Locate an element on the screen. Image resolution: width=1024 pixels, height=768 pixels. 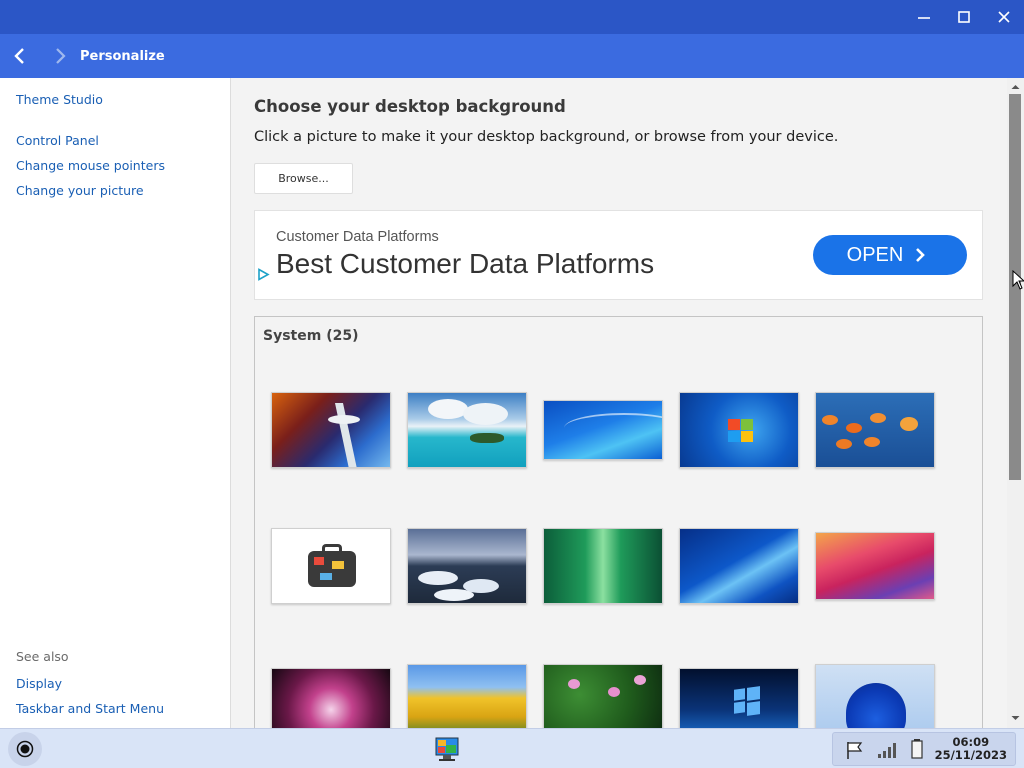
ad-small-text: Customer Data Platforms is located at coordinates (357, 237).